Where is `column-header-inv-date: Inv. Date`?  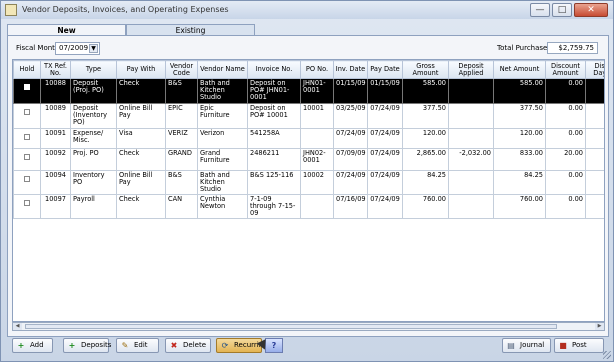 column-header-inv-date: Inv. Date is located at coordinates (350, 69).